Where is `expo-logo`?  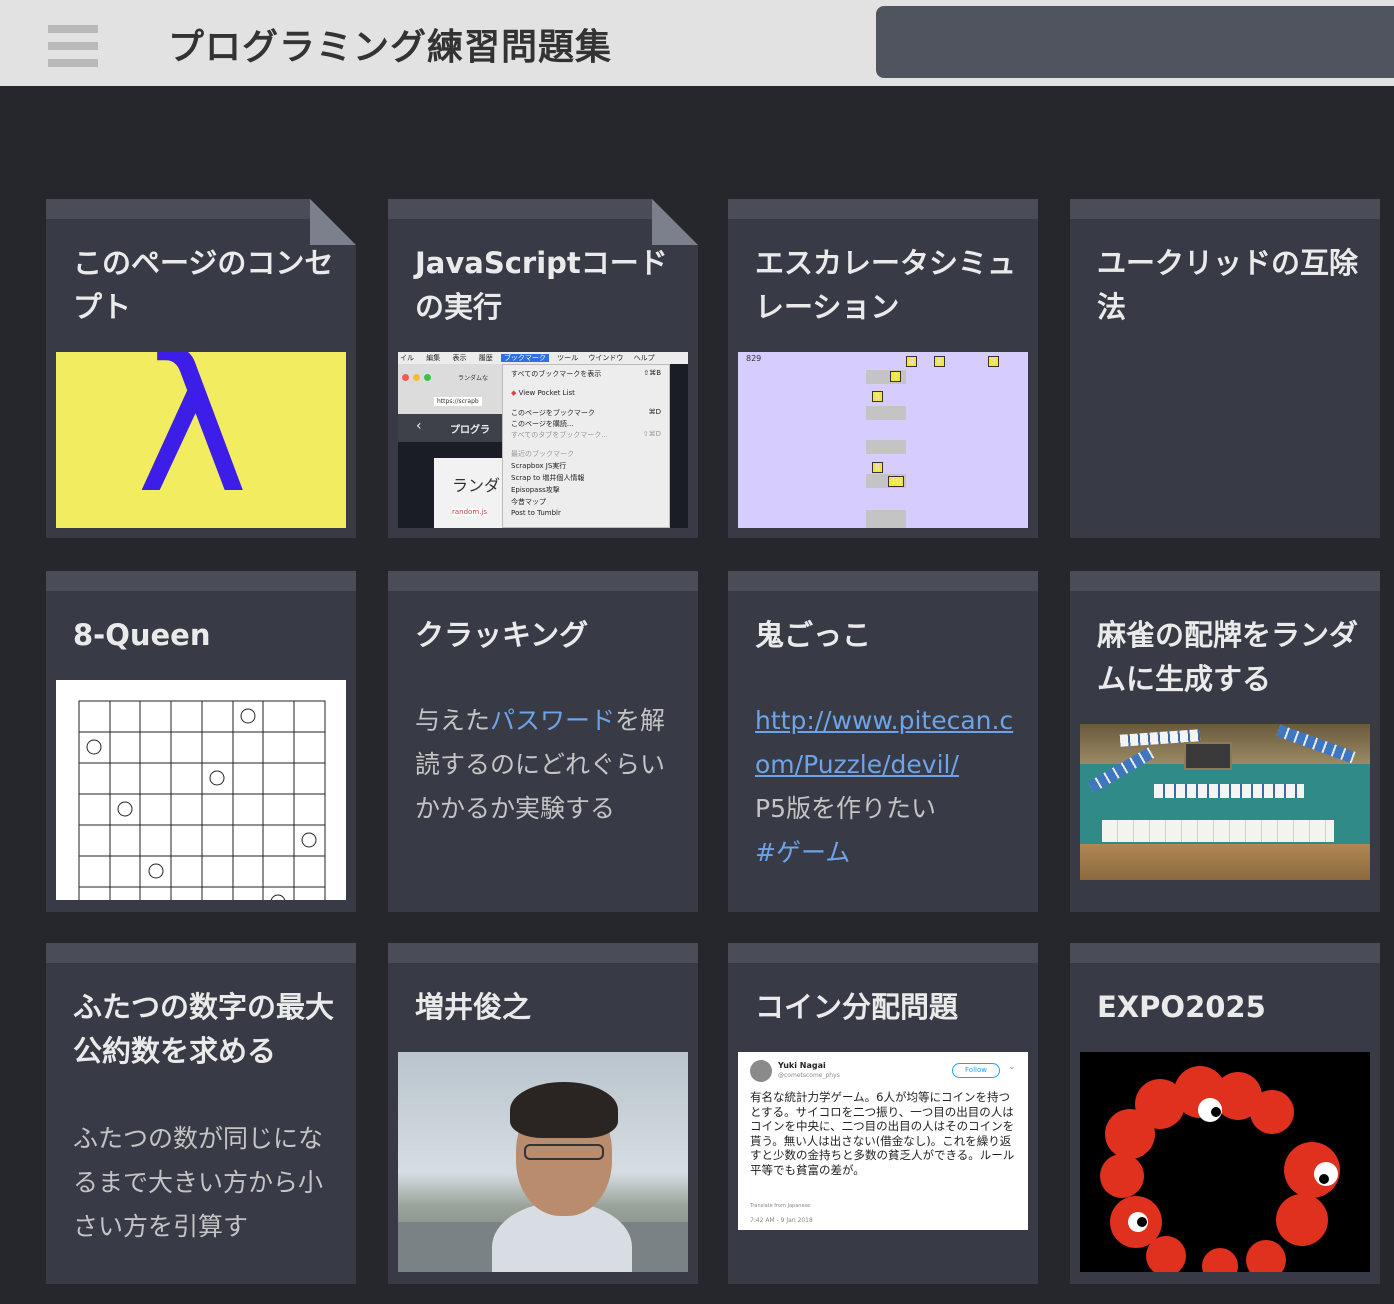
expo-logo is located at coordinates (1220, 1169).